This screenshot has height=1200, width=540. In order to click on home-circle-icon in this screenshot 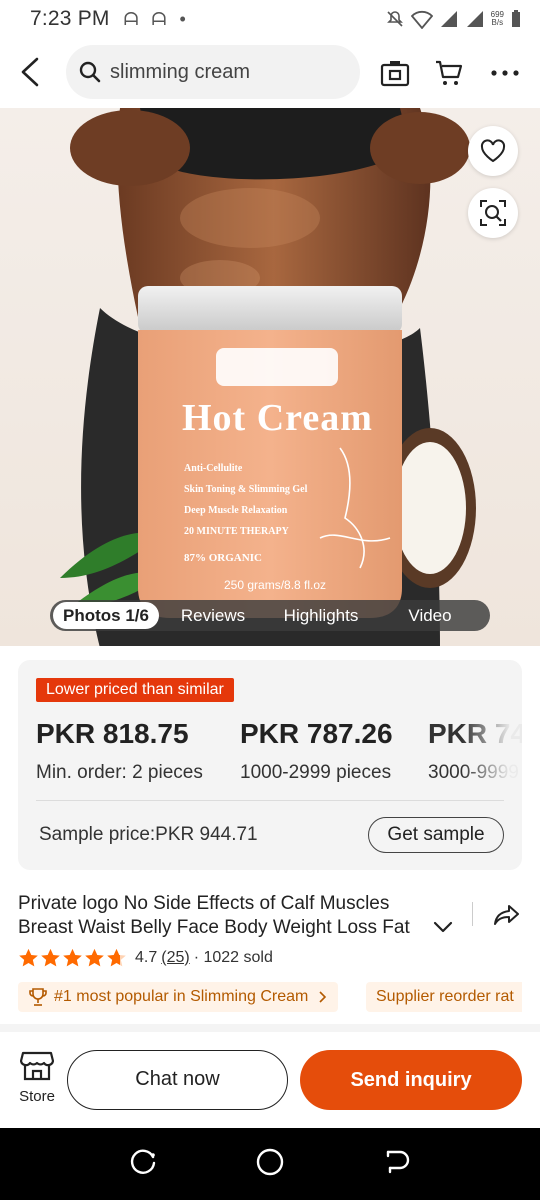, I will do `click(270, 1161)`.